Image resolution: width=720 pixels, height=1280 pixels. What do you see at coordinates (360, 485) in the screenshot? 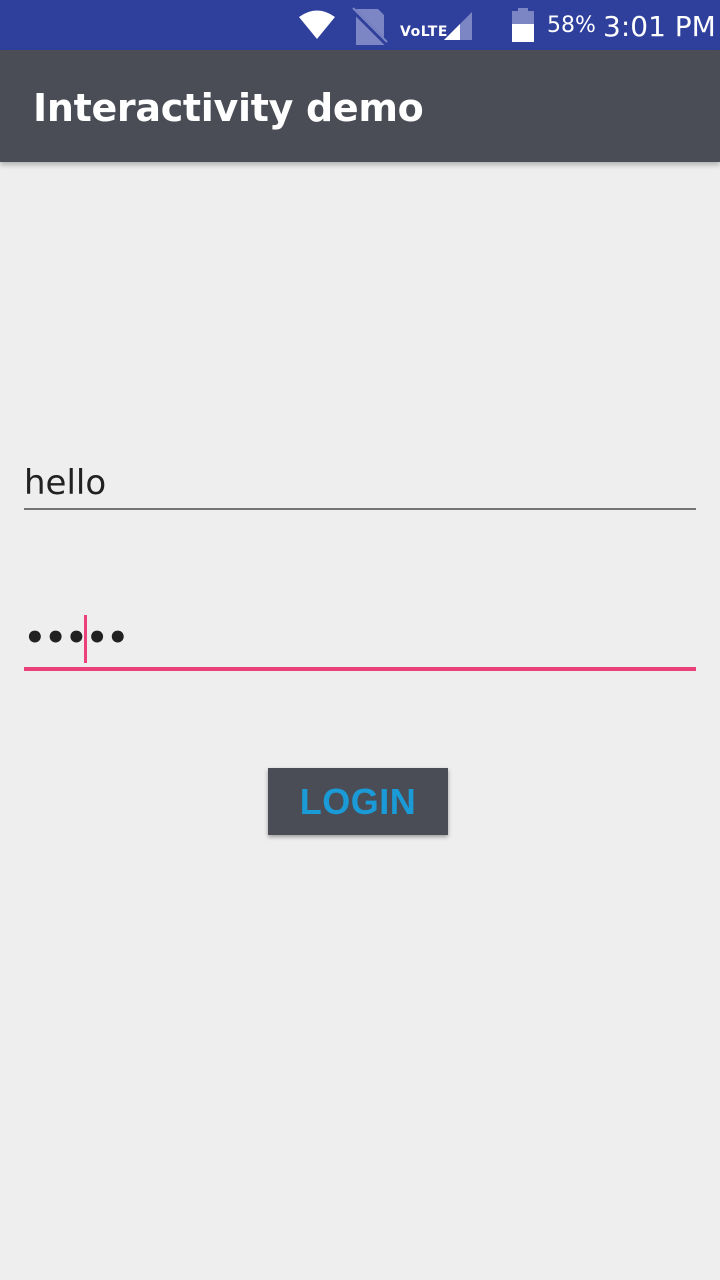
I see `username-field: hello` at bounding box center [360, 485].